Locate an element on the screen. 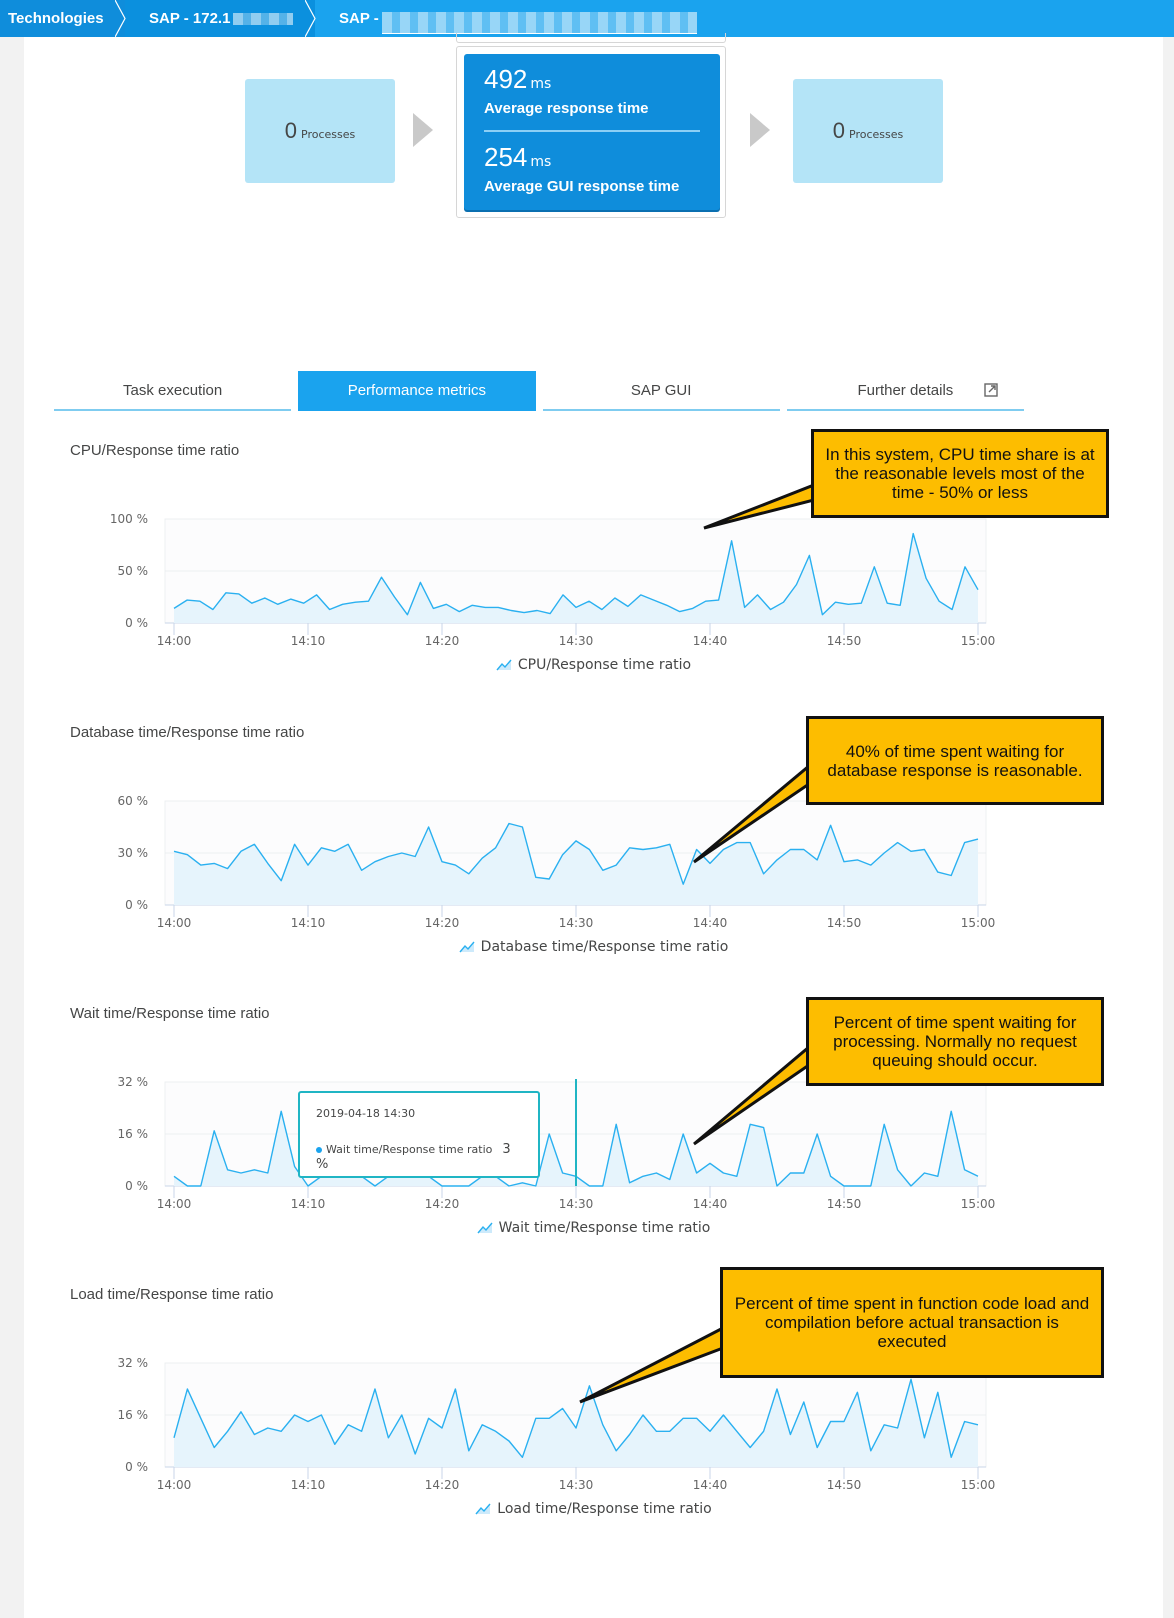 The width and height of the screenshot is (1174, 1618). breadcrumb-label: SAP - is located at coordinates (359, 18).